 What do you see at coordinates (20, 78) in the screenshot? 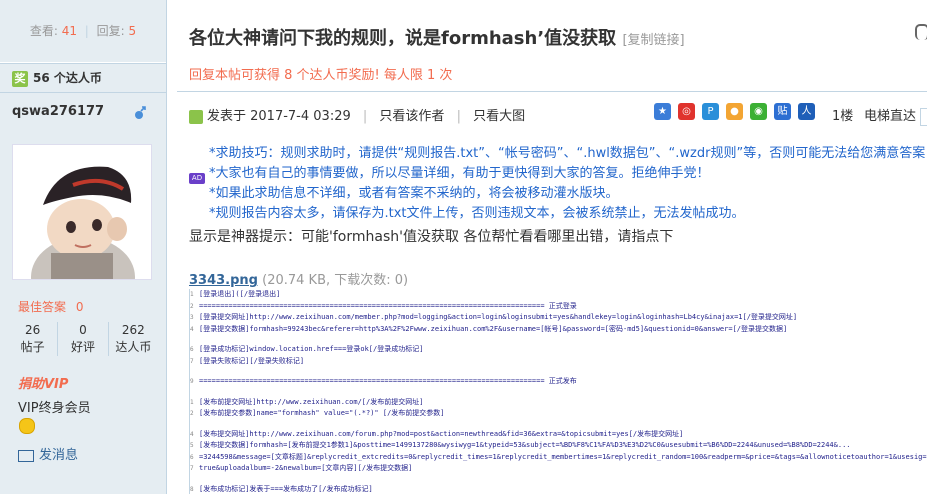
I see `reward-icon: 奖` at bounding box center [20, 78].